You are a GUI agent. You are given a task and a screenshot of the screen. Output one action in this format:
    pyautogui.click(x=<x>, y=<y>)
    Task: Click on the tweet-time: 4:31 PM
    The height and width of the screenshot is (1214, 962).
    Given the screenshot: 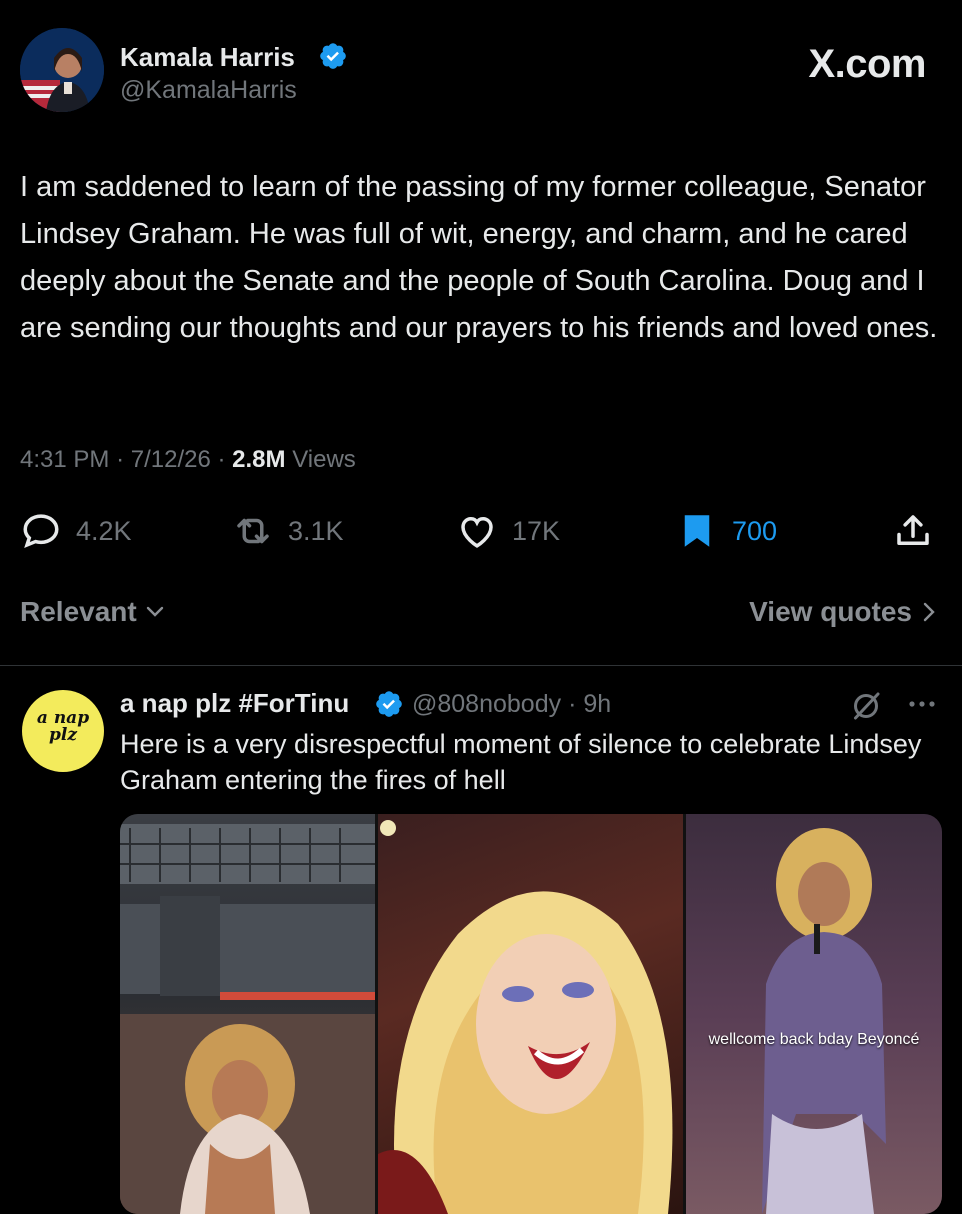 What is the action you would take?
    pyautogui.click(x=64, y=459)
    